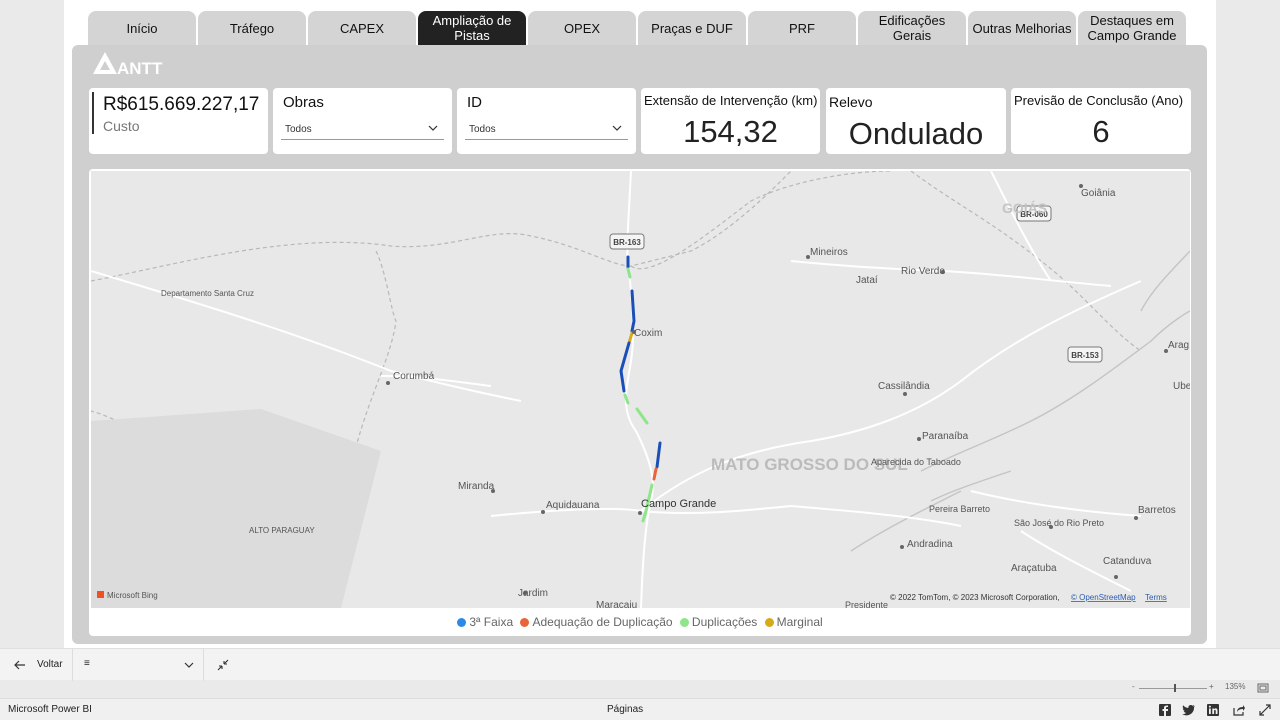  Describe the element at coordinates (482, 129) in the screenshot. I see `id-selected: Todos` at that location.